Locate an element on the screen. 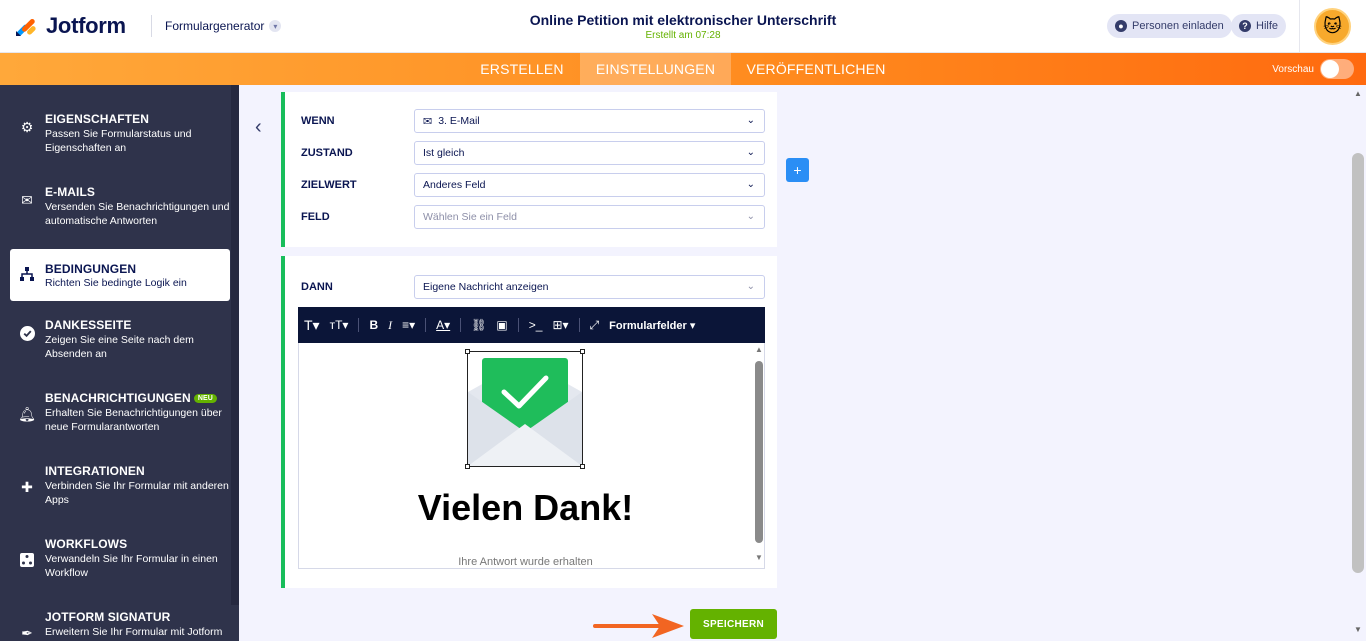  font-size-icon: T▾ is located at coordinates (312, 325).